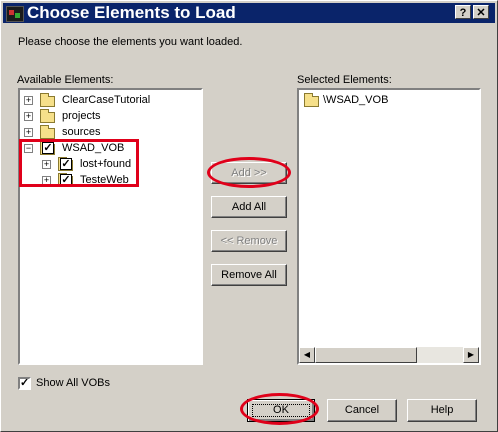 This screenshot has width=498, height=432. I want to click on add-all-button: Add All, so click(249, 207).